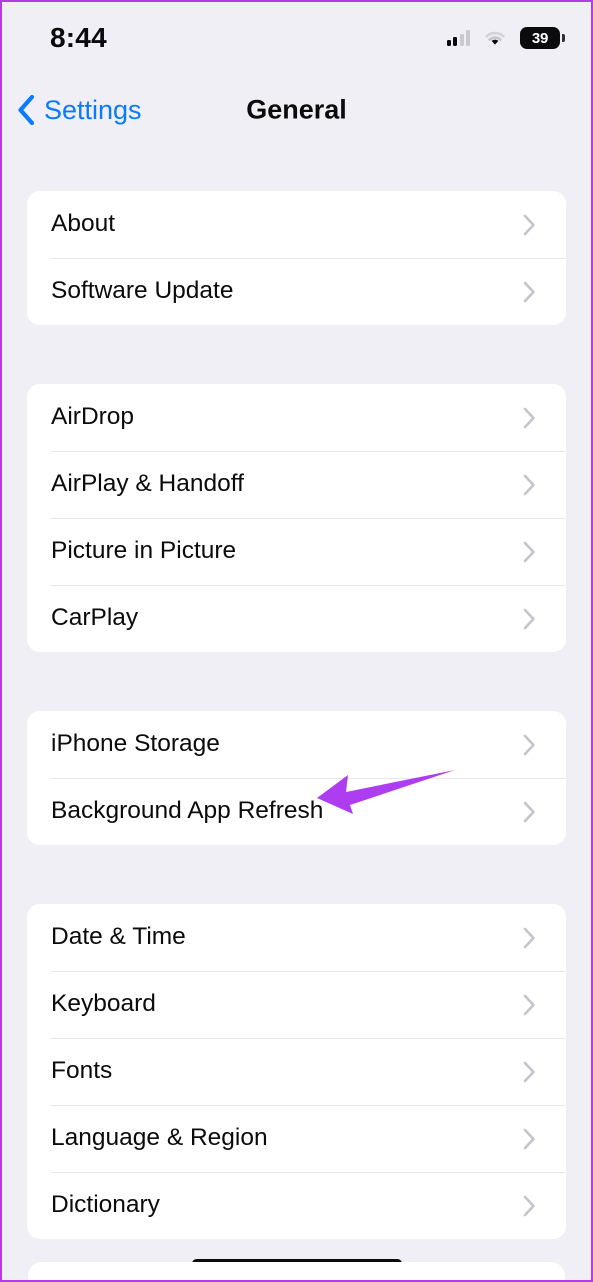 This screenshot has height=1282, width=593. What do you see at coordinates (135, 744) in the screenshot?
I see `settings-row-label: iPhone Storage` at bounding box center [135, 744].